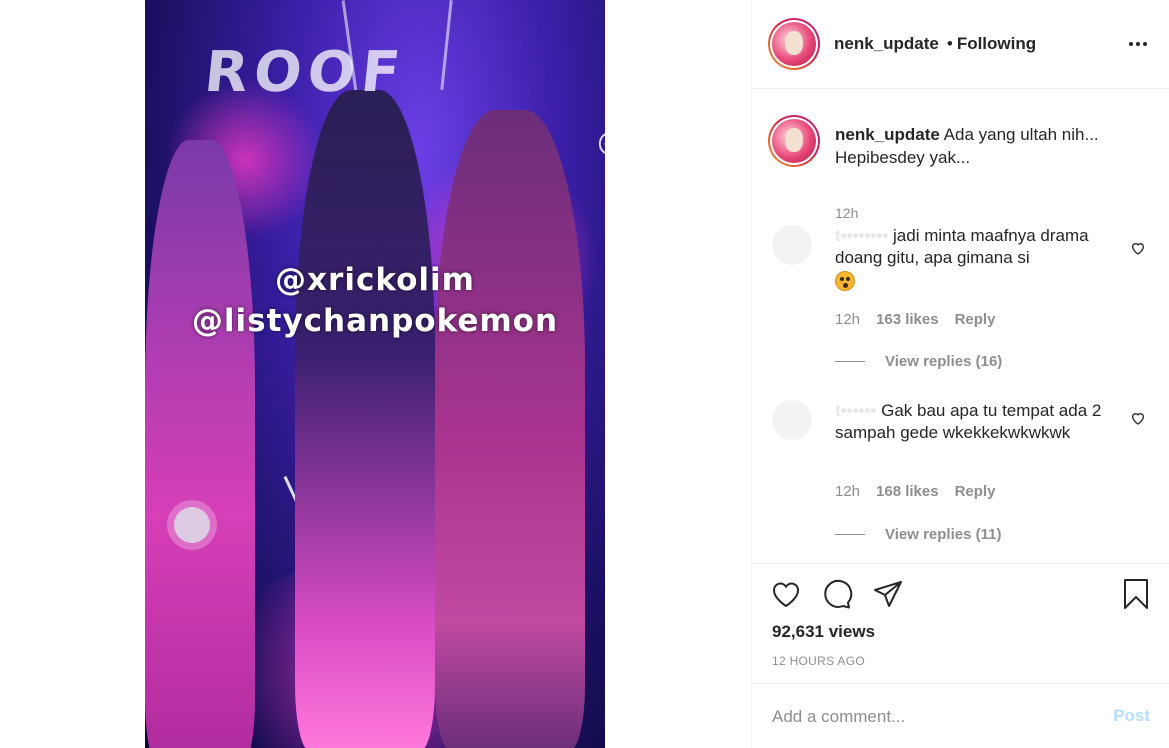 The height and width of the screenshot is (748, 1169). I want to click on comment-meta: 12h 168 likes Reply, so click(915, 491).